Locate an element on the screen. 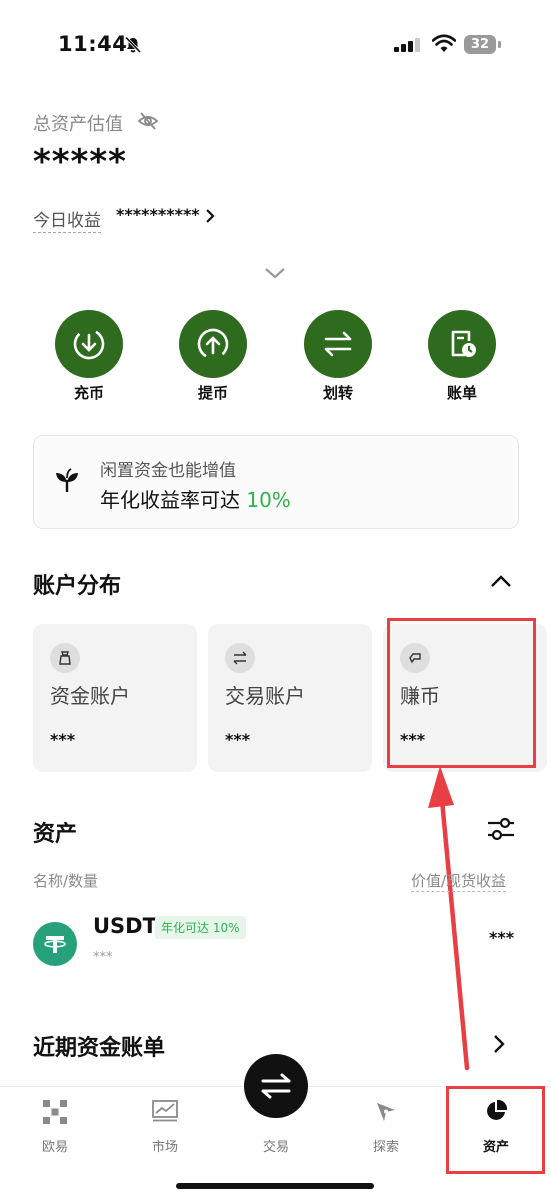 The height and width of the screenshot is (1201, 551). nav-label-explore: 探索 is located at coordinates (385, 1147).